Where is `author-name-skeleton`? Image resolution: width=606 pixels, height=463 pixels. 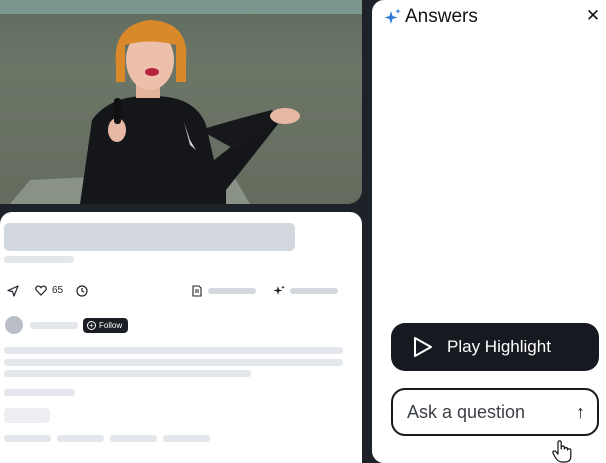 author-name-skeleton is located at coordinates (54, 325).